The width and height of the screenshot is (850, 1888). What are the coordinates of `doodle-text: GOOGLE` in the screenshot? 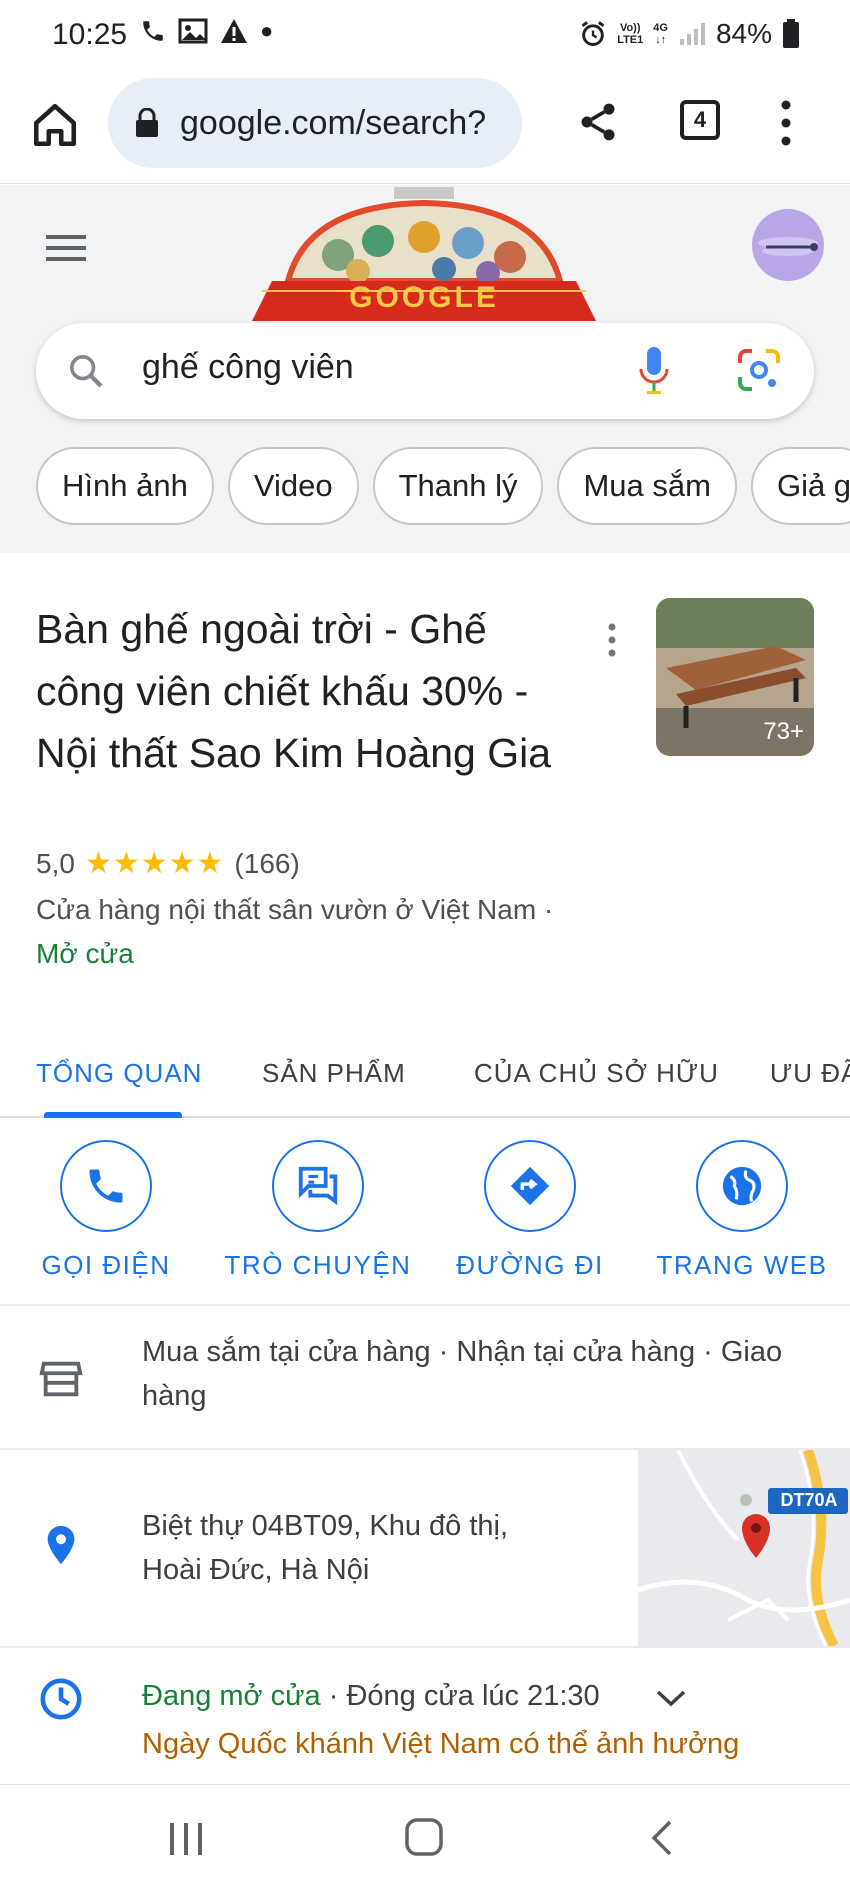 It's located at (424, 297).